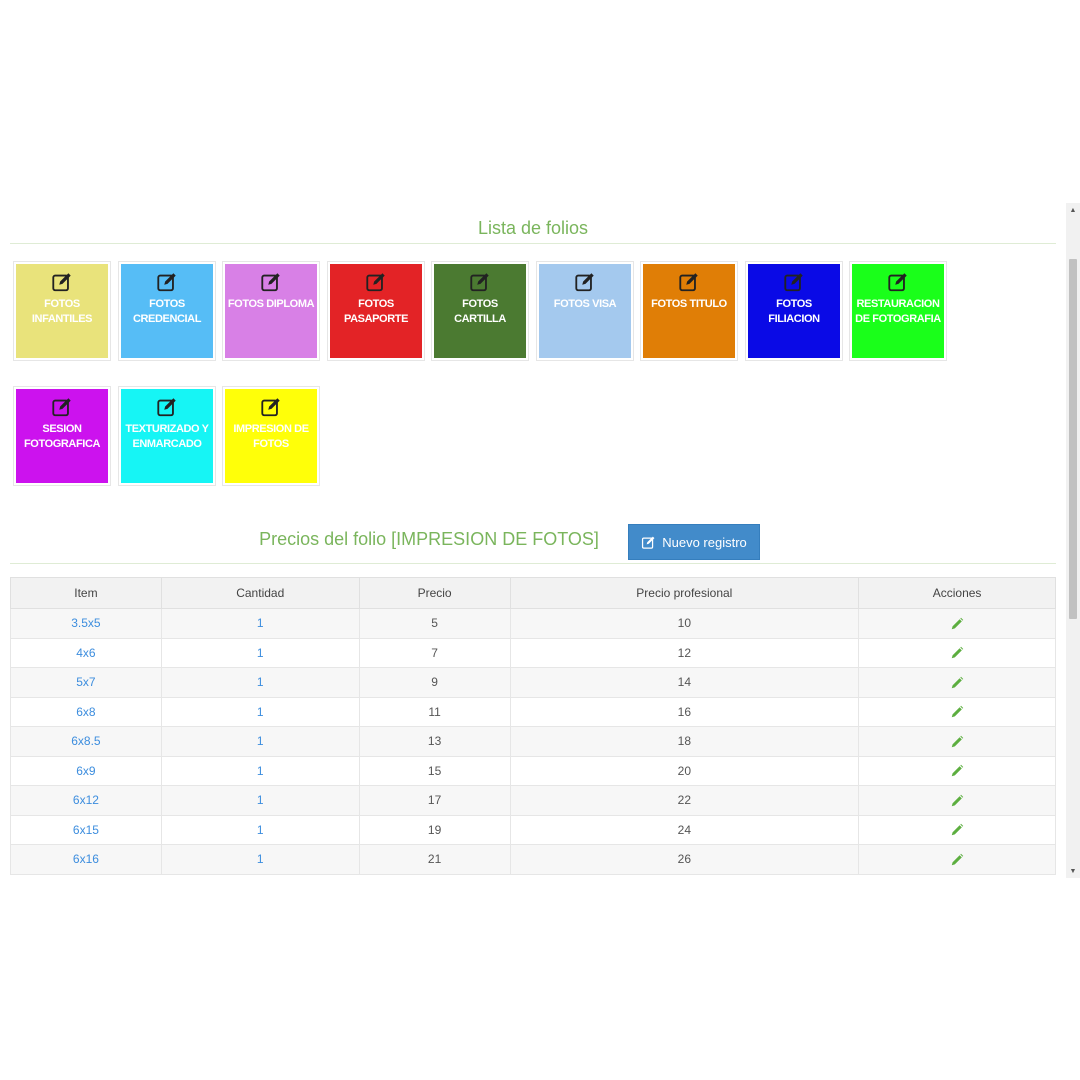  I want to click on new-record-button: Nuevo registro, so click(694, 542).